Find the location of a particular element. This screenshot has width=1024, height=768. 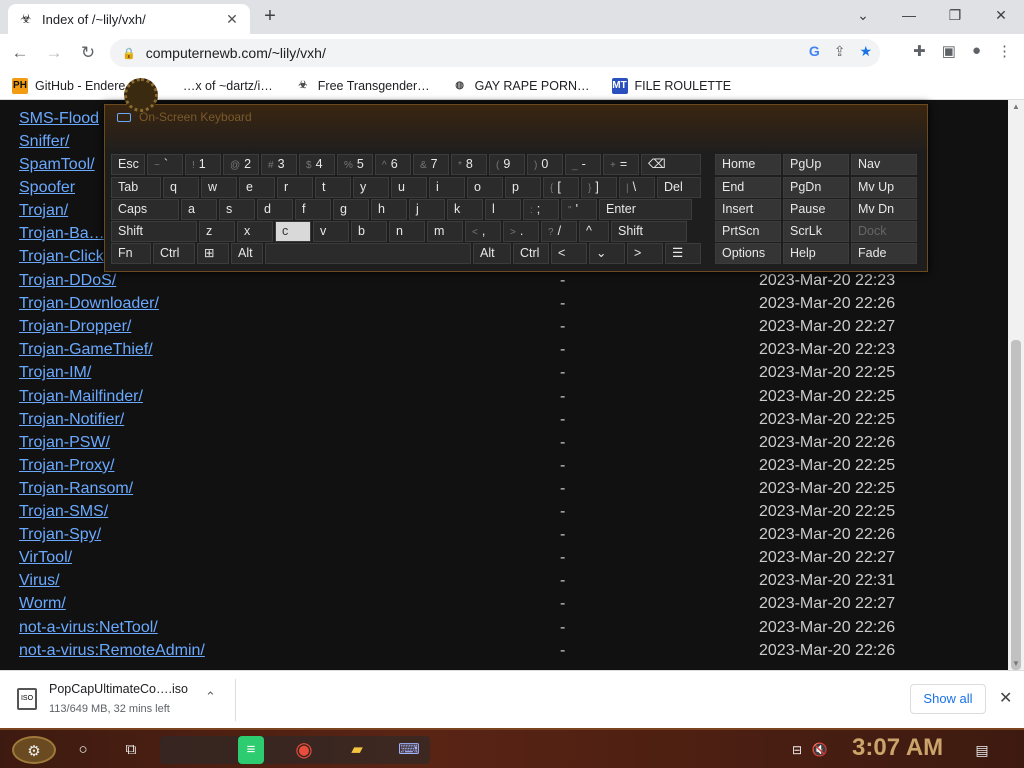

osk-nav-key: Help is located at coordinates (816, 253).